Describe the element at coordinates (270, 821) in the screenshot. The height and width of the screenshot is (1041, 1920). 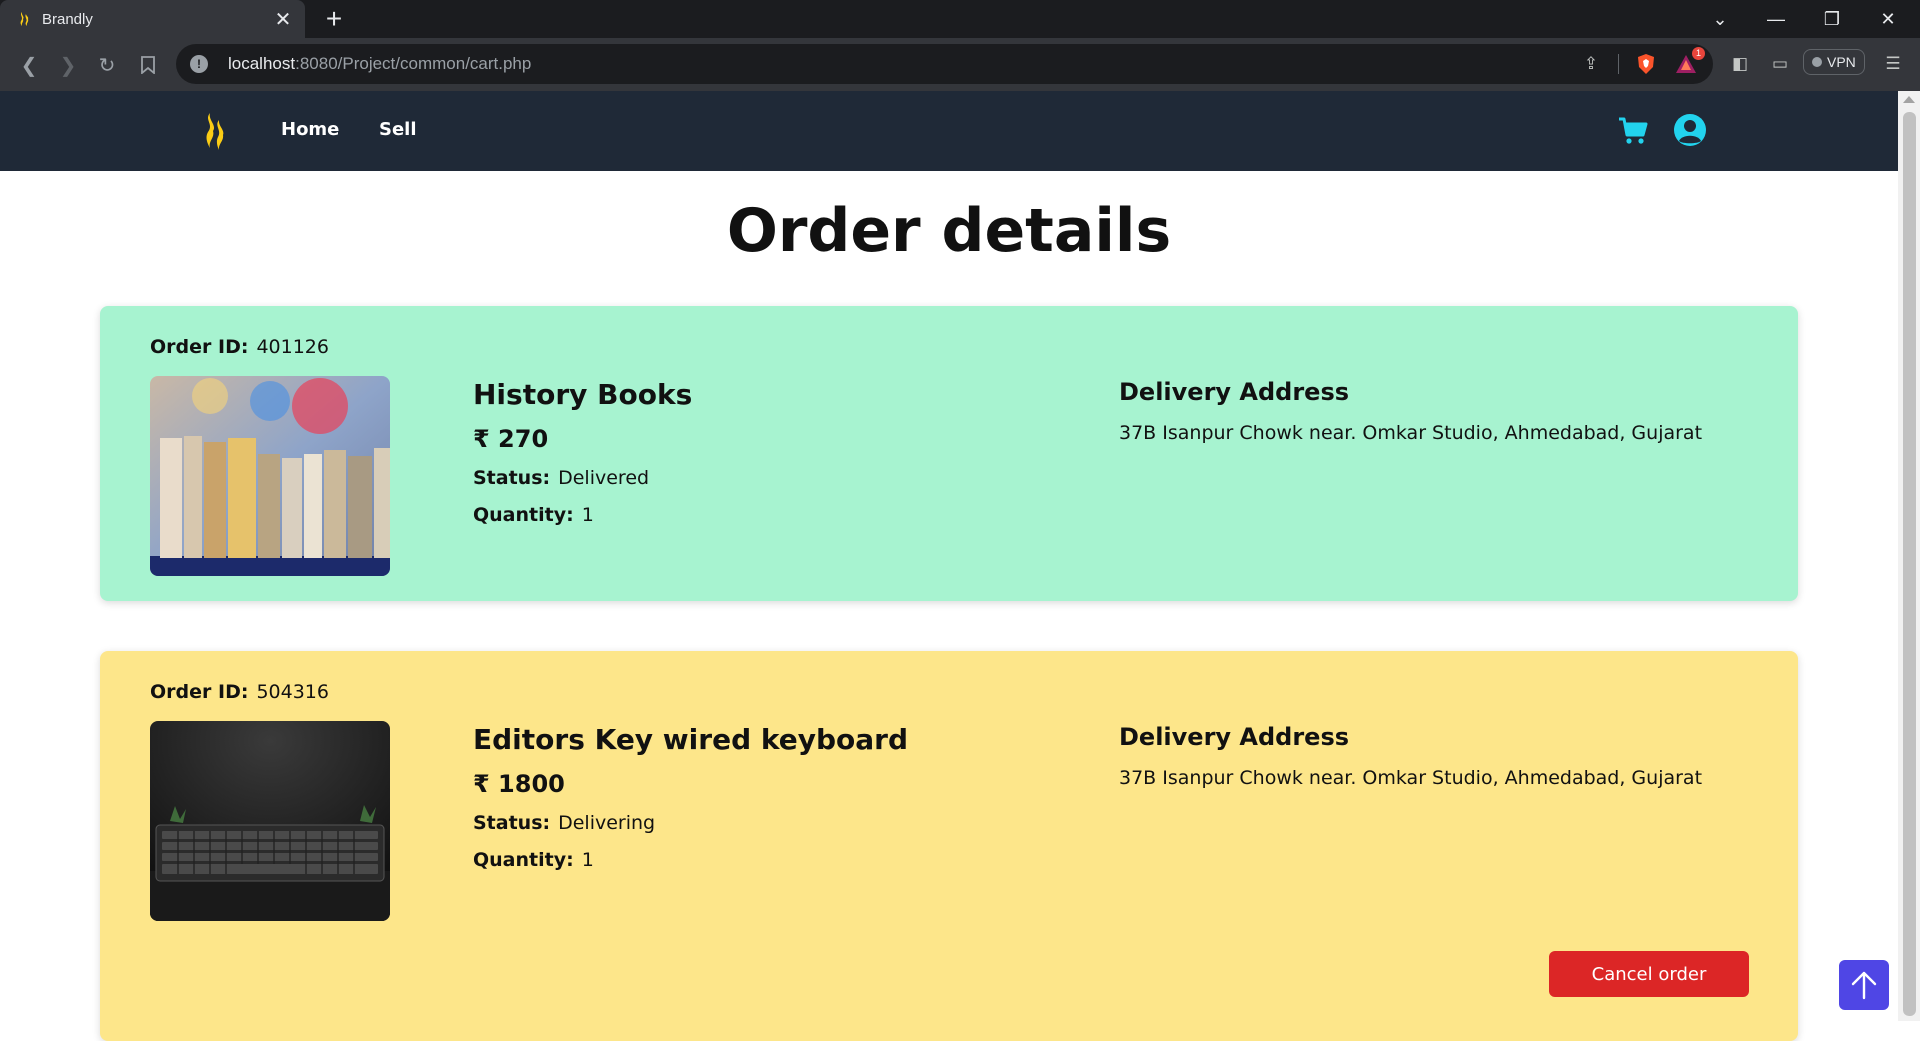
I see `product-image-keyboard` at that location.